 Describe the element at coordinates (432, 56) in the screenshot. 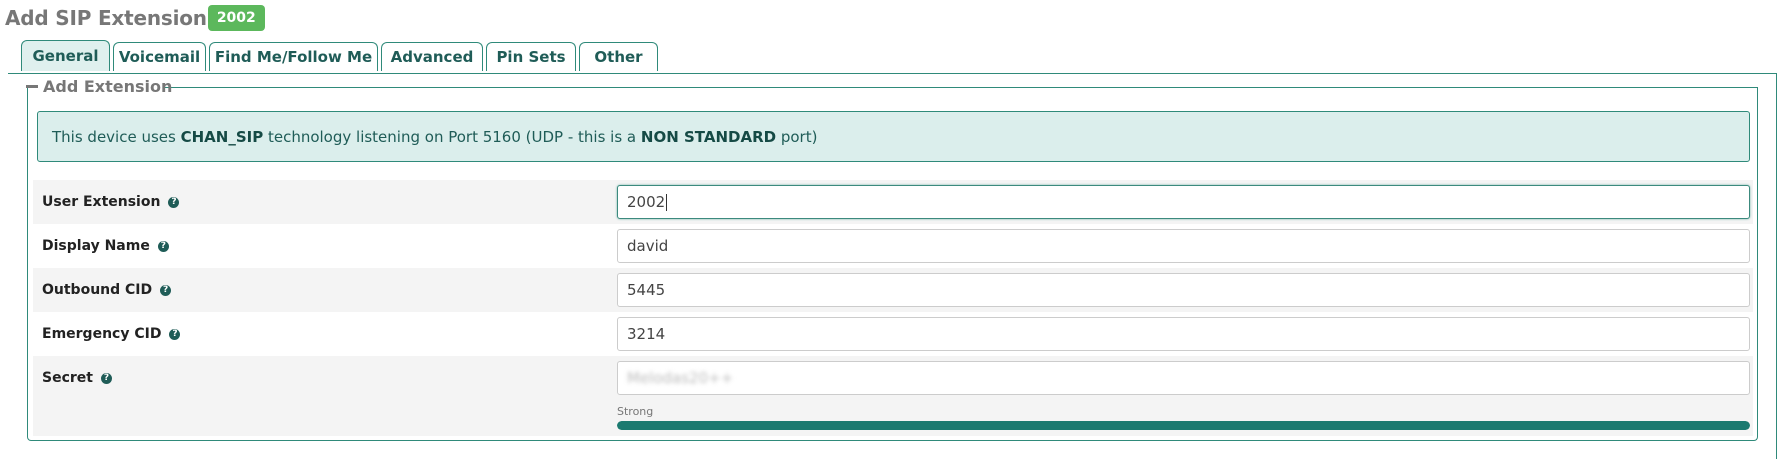

I see `tab-advanced: Advanced` at that location.